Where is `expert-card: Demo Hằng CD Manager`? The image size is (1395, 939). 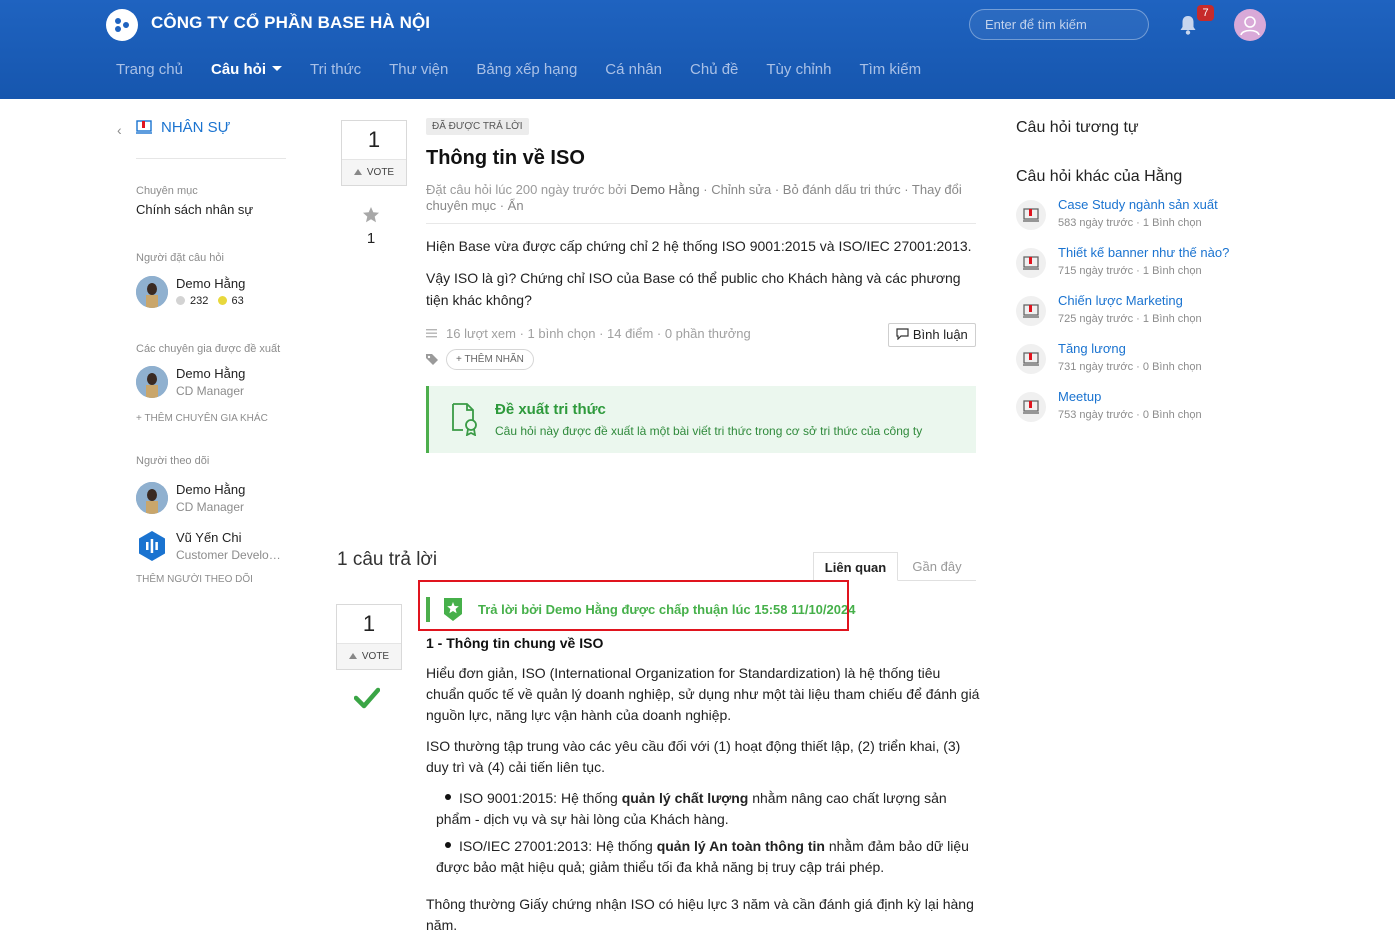
expert-card: Demo Hằng CD Manager is located at coordinates (216, 384).